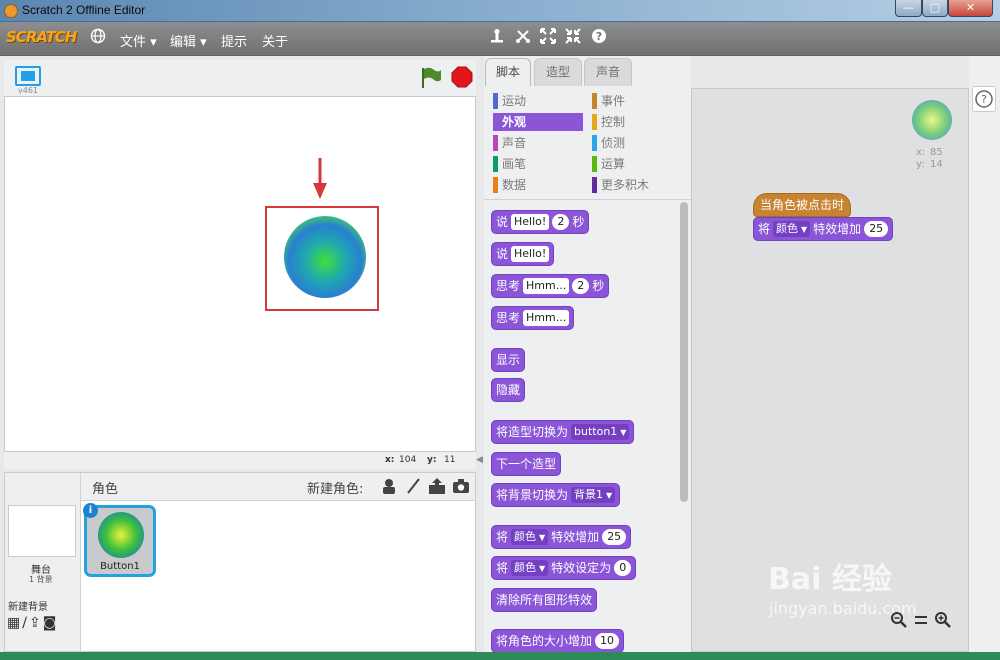  What do you see at coordinates (11, 11) in the screenshot?
I see `app-icon` at bounding box center [11, 11].